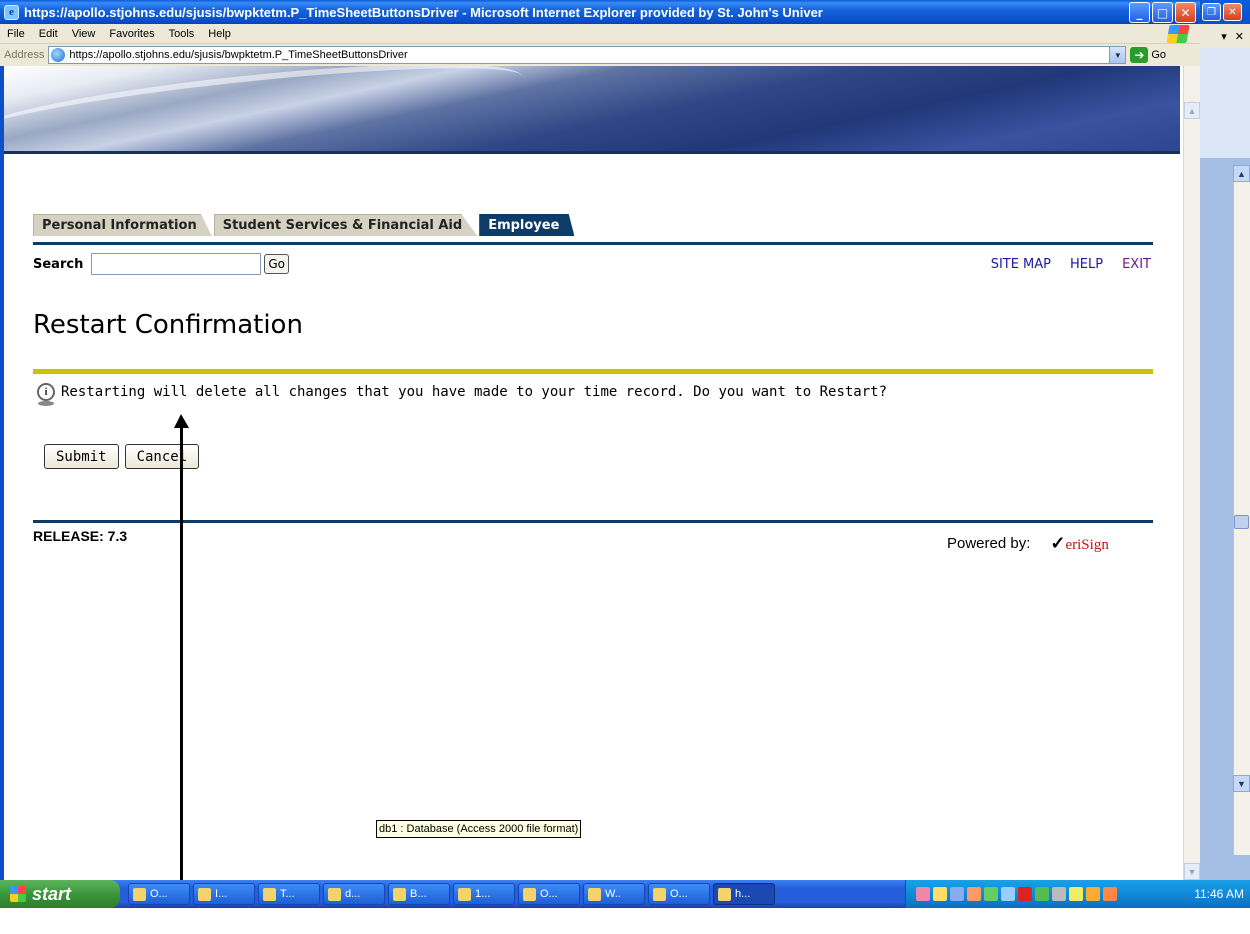 The image size is (1250, 934). I want to click on menu-view: View, so click(84, 34).